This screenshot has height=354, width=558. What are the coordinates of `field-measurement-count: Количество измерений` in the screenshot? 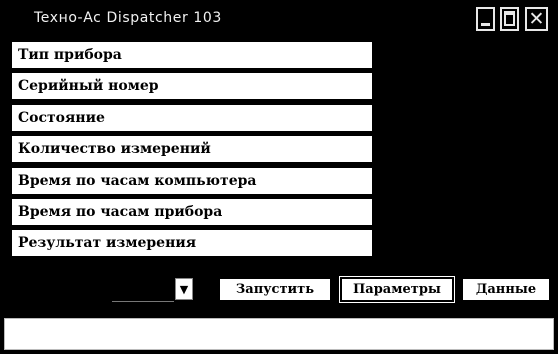 It's located at (192, 149).